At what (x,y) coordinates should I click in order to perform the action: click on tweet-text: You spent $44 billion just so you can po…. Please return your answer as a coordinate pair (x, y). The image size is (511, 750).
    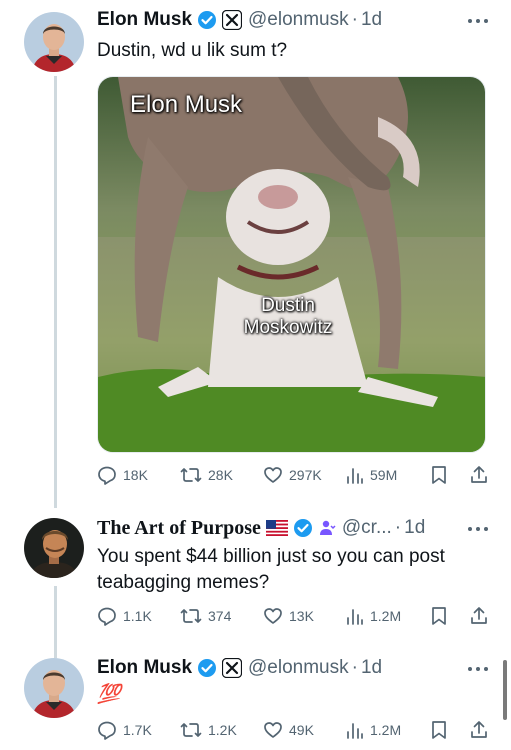
    Looking at the image, I should click on (271, 569).